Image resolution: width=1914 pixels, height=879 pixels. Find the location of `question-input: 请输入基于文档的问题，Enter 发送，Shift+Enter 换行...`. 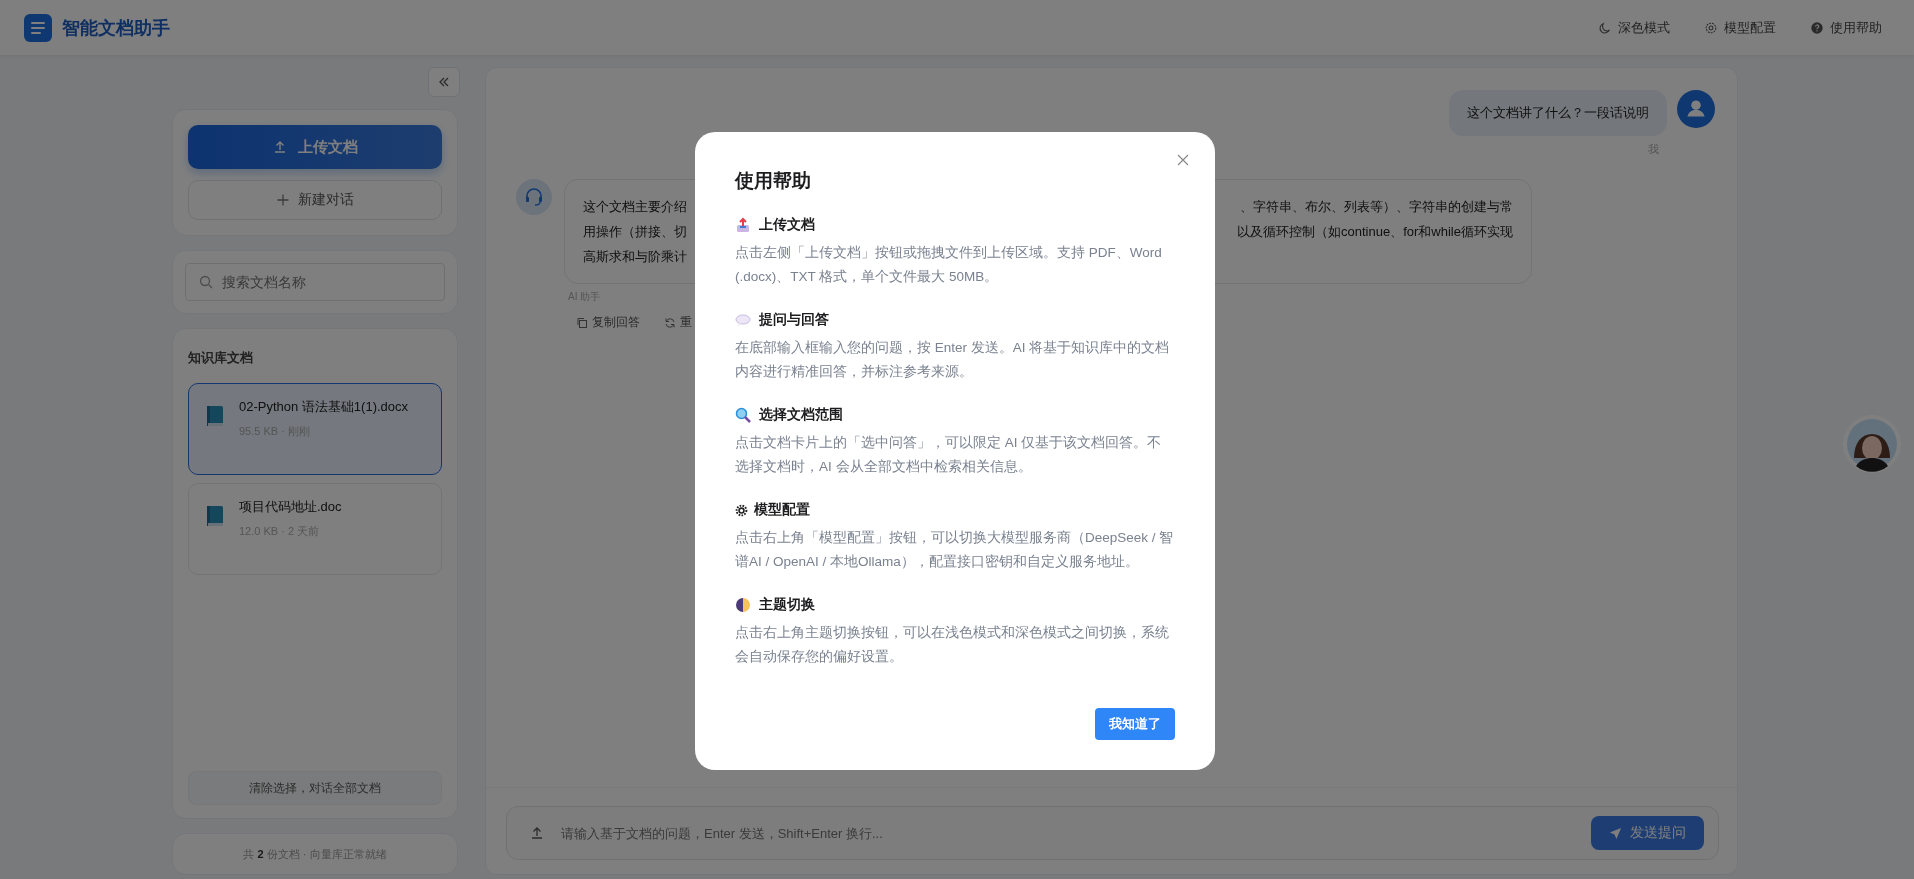

question-input: 请输入基于文档的问题，Enter 发送，Shift+Enter 换行... is located at coordinates (1068, 833).